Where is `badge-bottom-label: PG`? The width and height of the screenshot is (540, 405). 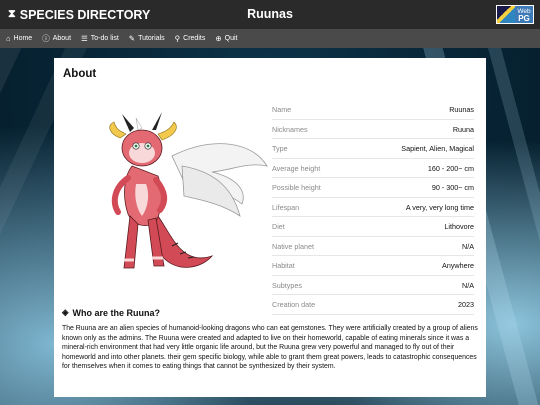 badge-bottom-label: PG is located at coordinates (524, 18).